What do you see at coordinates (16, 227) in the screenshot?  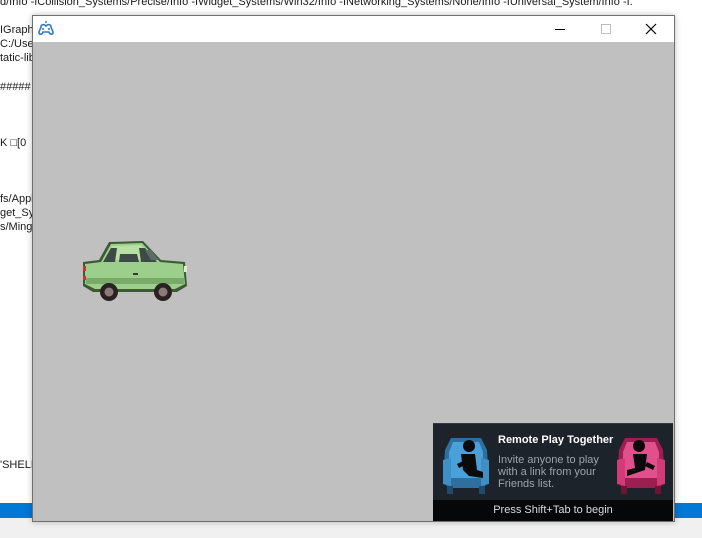 I see `console-line: s/Ming` at bounding box center [16, 227].